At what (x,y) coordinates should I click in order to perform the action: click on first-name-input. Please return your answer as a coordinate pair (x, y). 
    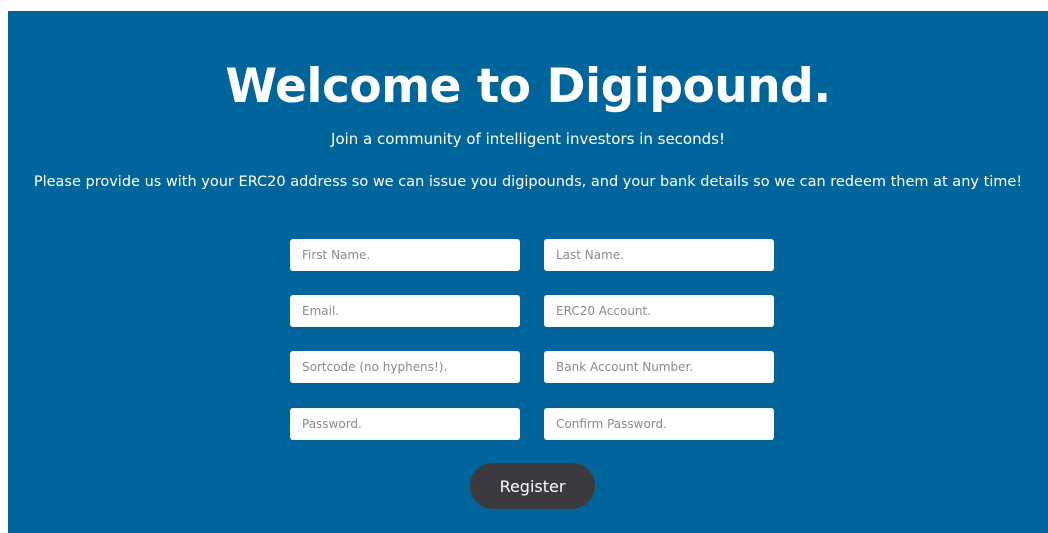
    Looking at the image, I should click on (405, 255).